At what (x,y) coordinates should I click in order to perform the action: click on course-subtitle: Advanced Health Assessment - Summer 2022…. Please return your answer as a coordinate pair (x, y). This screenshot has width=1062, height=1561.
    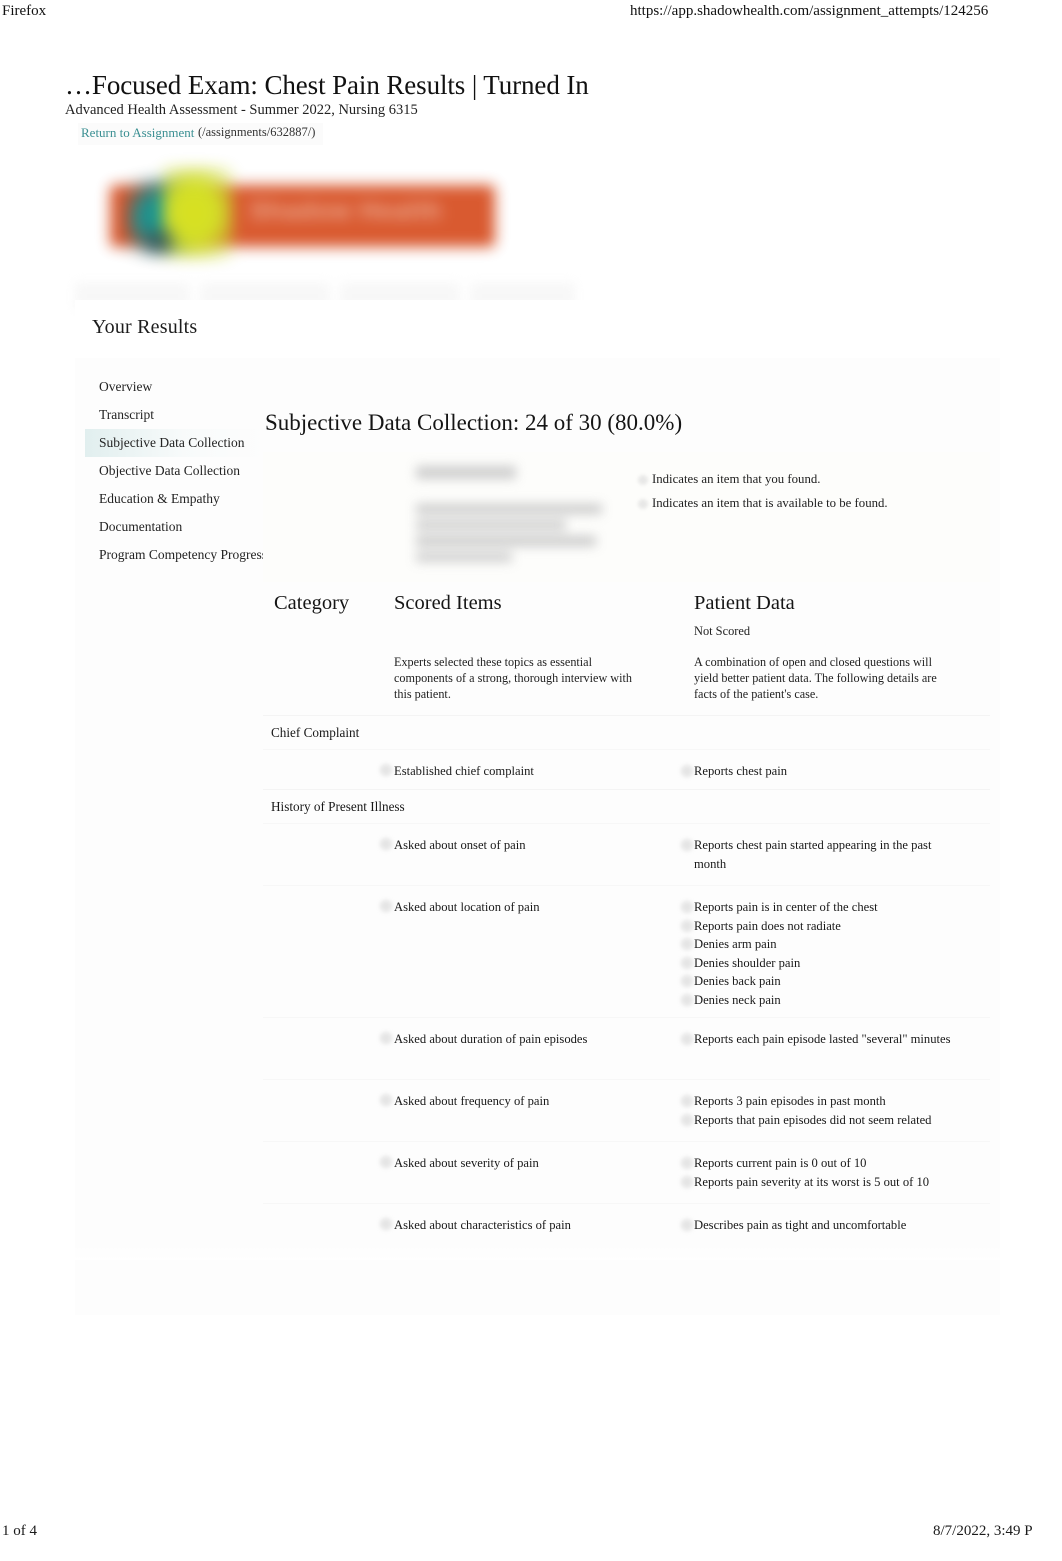
    Looking at the image, I should click on (241, 110).